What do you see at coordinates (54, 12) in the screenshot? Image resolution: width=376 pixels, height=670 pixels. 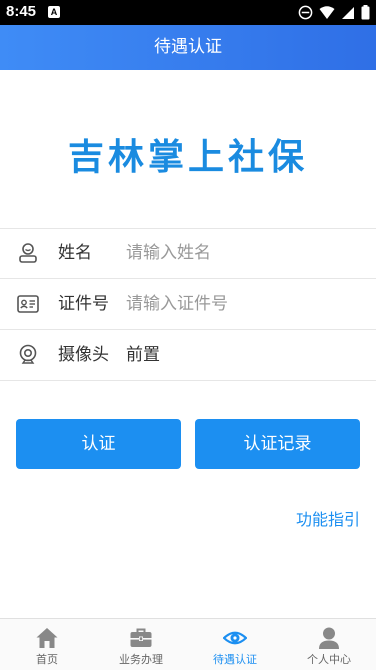 I see `status-a-badge: A` at bounding box center [54, 12].